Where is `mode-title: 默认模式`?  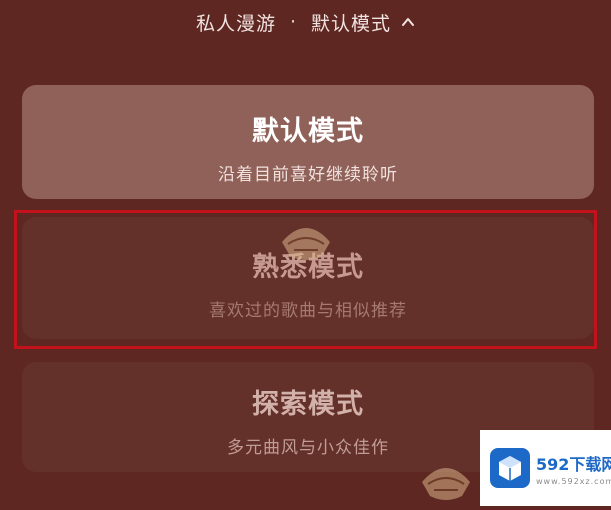
mode-title: 默认模式 is located at coordinates (308, 131).